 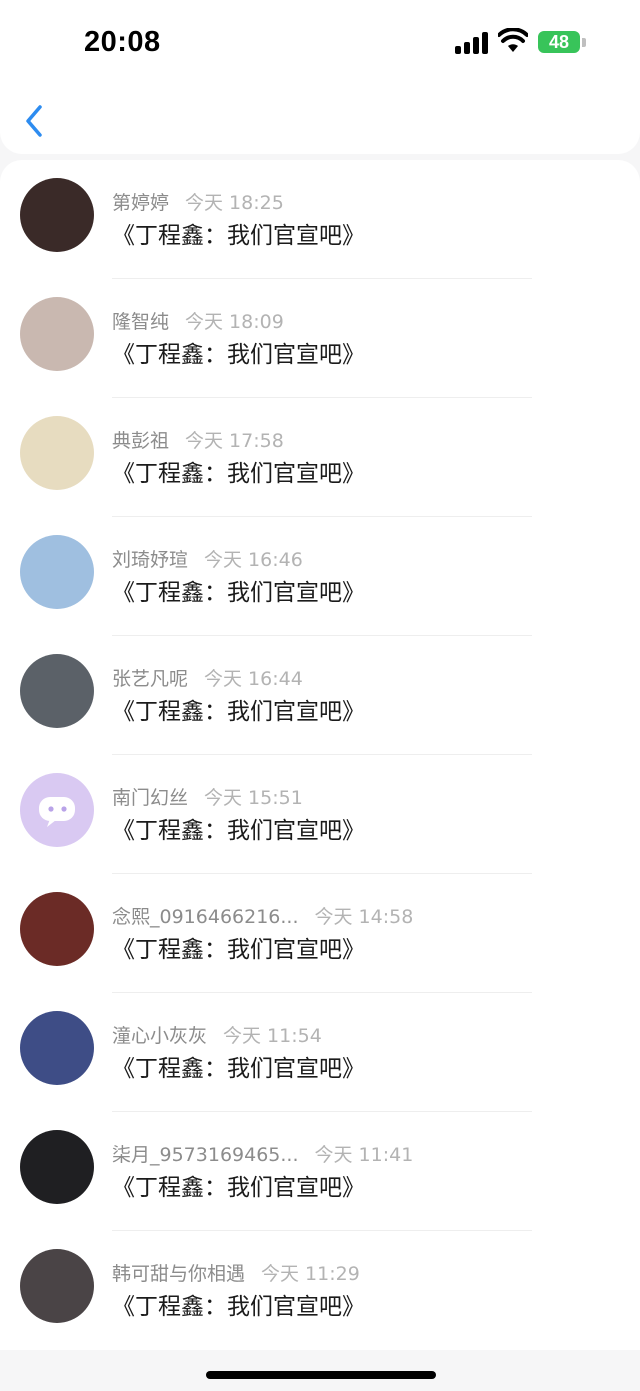 I want to click on status-bar: 20:08 48, so click(x=320, y=44).